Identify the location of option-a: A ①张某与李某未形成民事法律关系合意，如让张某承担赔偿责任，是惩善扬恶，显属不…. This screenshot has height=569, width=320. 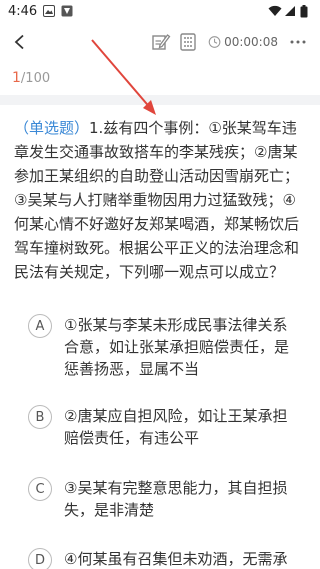
(168, 347).